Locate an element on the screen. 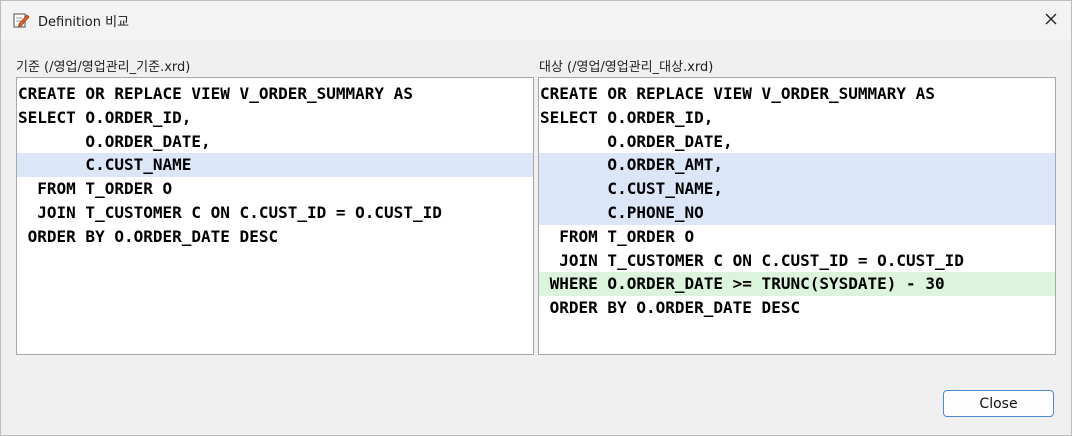 The height and width of the screenshot is (436, 1072). window-close-button is located at coordinates (1051, 20).